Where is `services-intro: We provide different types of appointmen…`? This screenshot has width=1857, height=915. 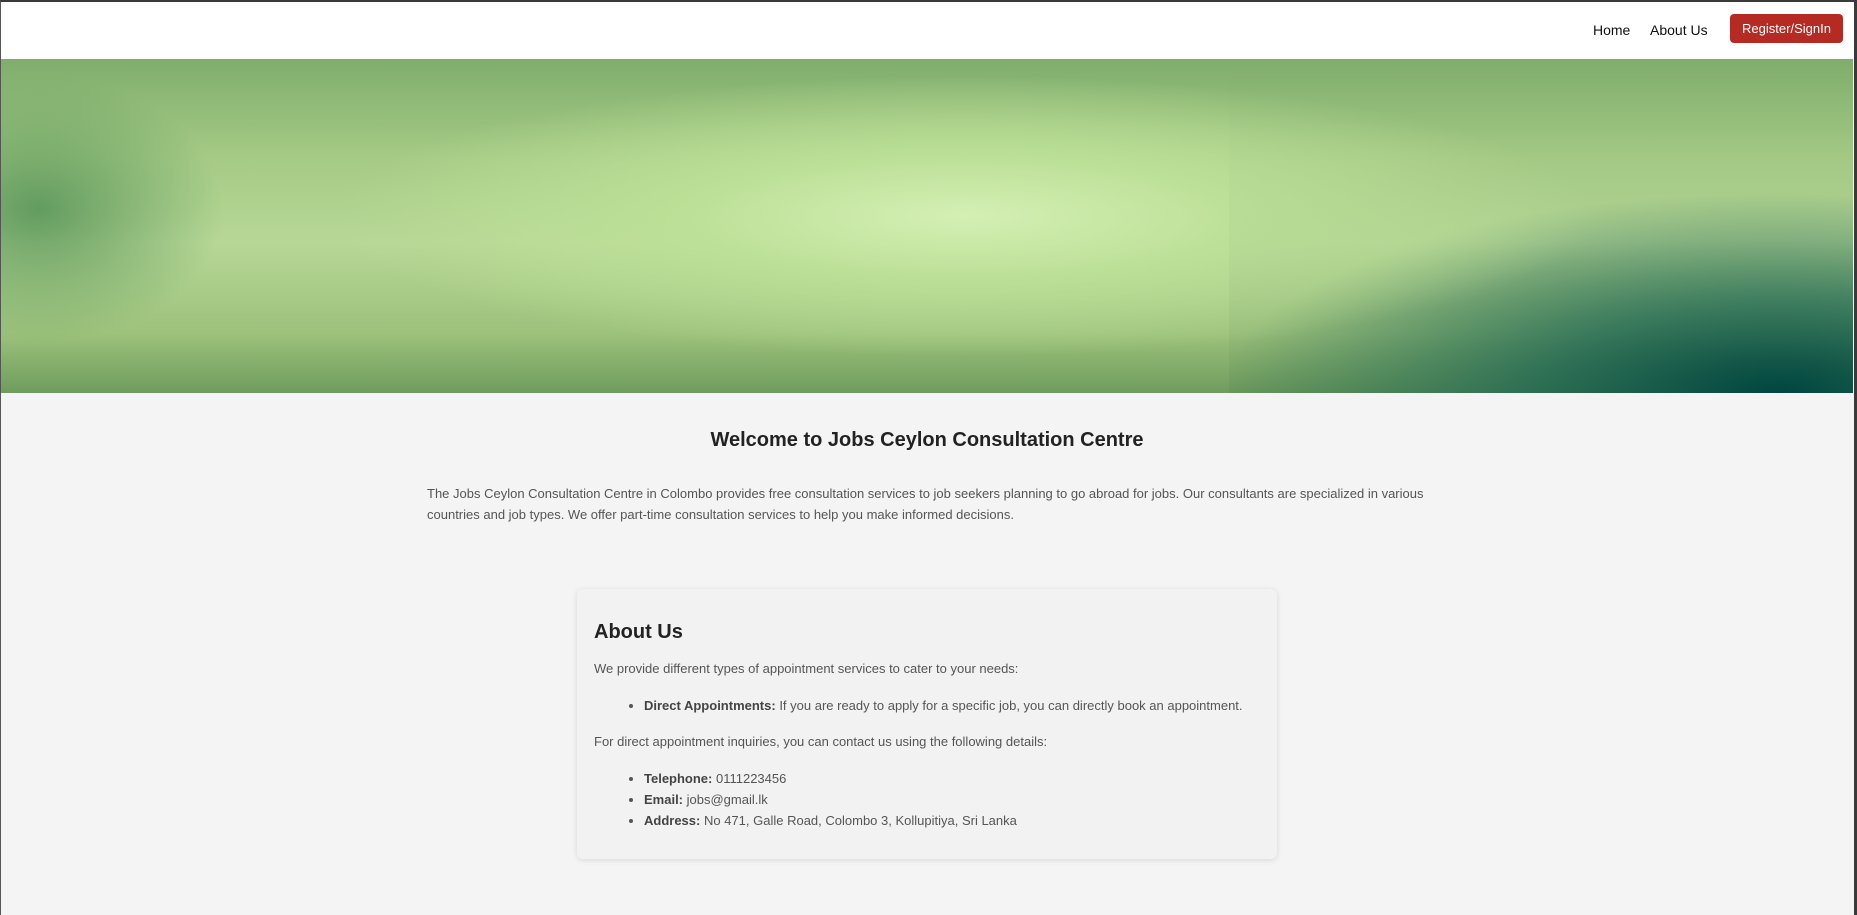
services-intro: We provide different types of appointmen… is located at coordinates (806, 668).